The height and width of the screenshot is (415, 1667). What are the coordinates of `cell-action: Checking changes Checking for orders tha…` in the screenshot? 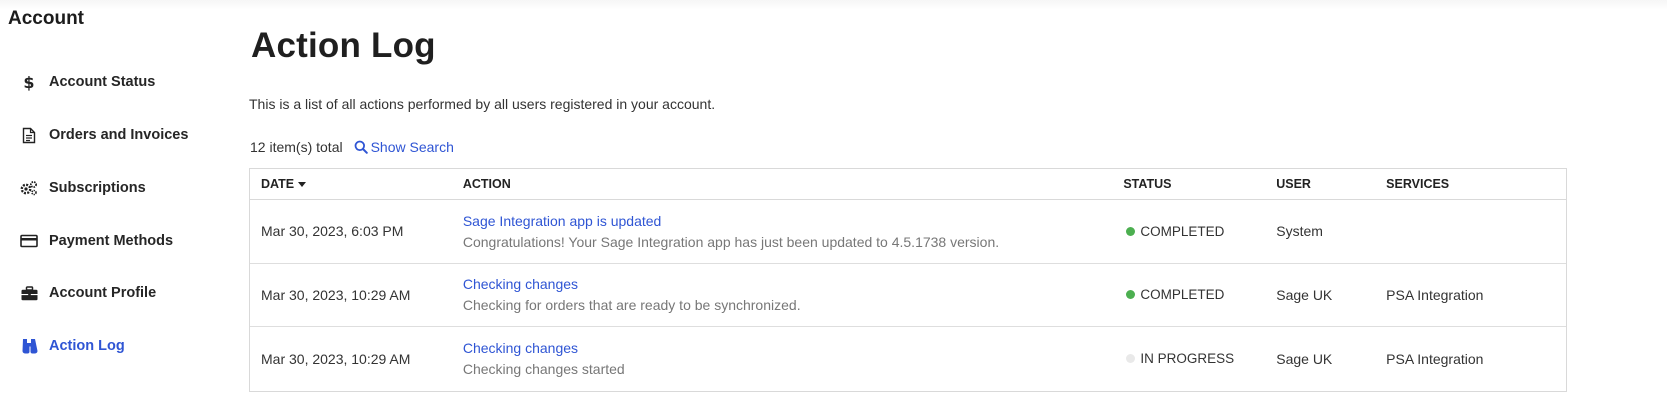 It's located at (632, 294).